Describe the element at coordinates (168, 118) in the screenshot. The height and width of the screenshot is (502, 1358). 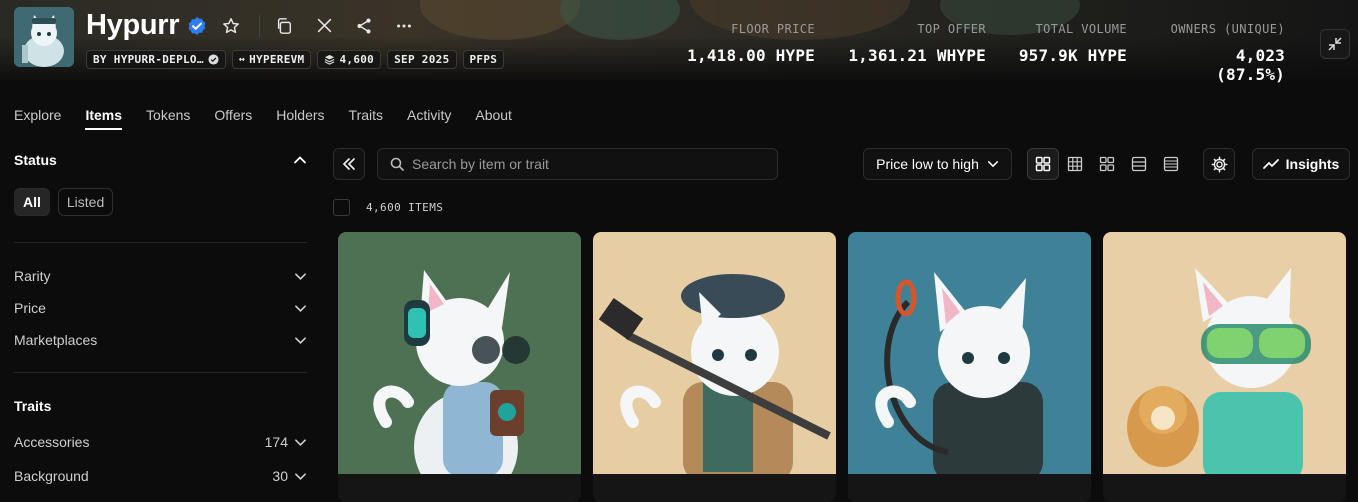
I see `tab-tokens: Tokens` at that location.